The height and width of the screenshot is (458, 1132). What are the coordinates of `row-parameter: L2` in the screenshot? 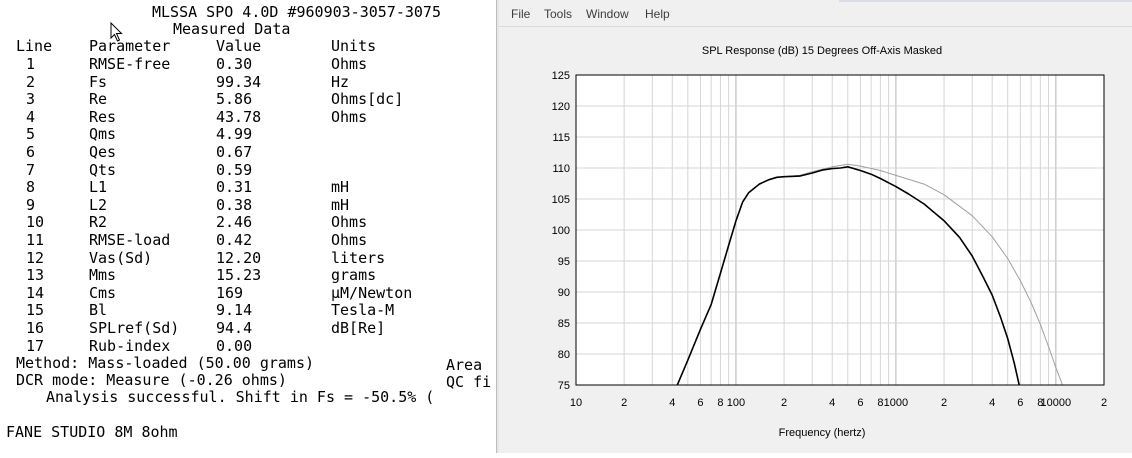 It's located at (98, 204).